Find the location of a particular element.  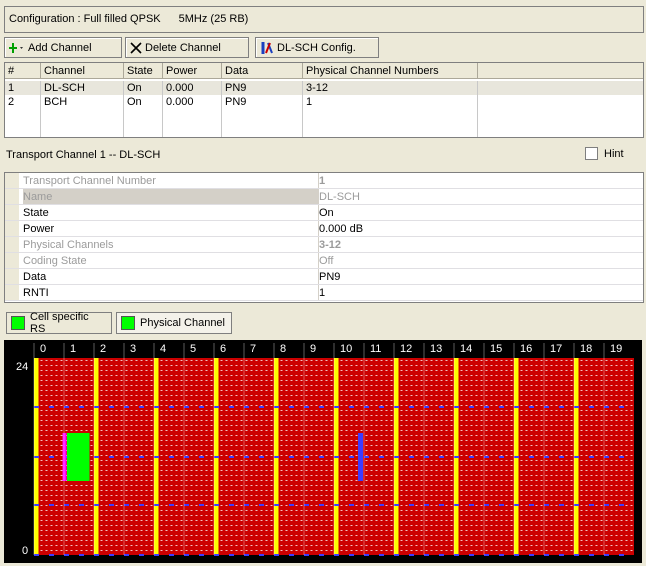

legend-physical-channel: Physical Channel is located at coordinates (174, 323).